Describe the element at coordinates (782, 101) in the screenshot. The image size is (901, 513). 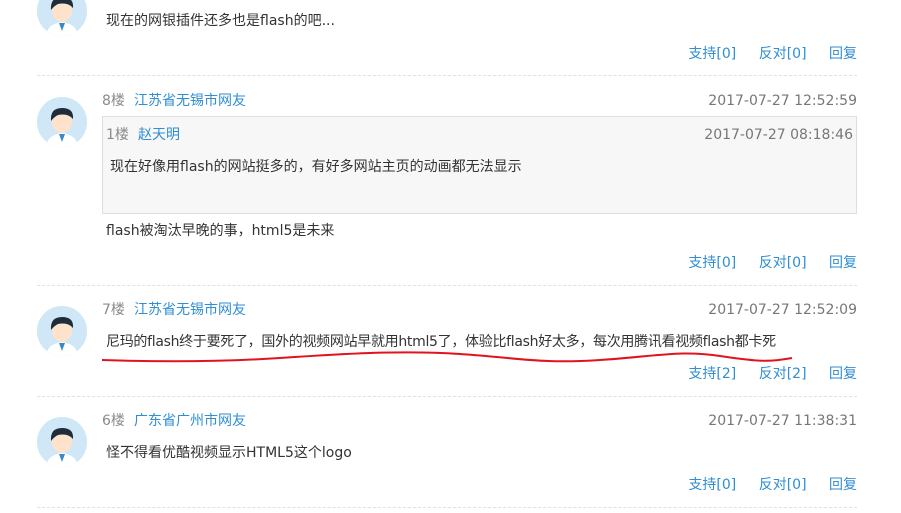
I see `comment-time: 2017-07-27 12:52:59` at that location.